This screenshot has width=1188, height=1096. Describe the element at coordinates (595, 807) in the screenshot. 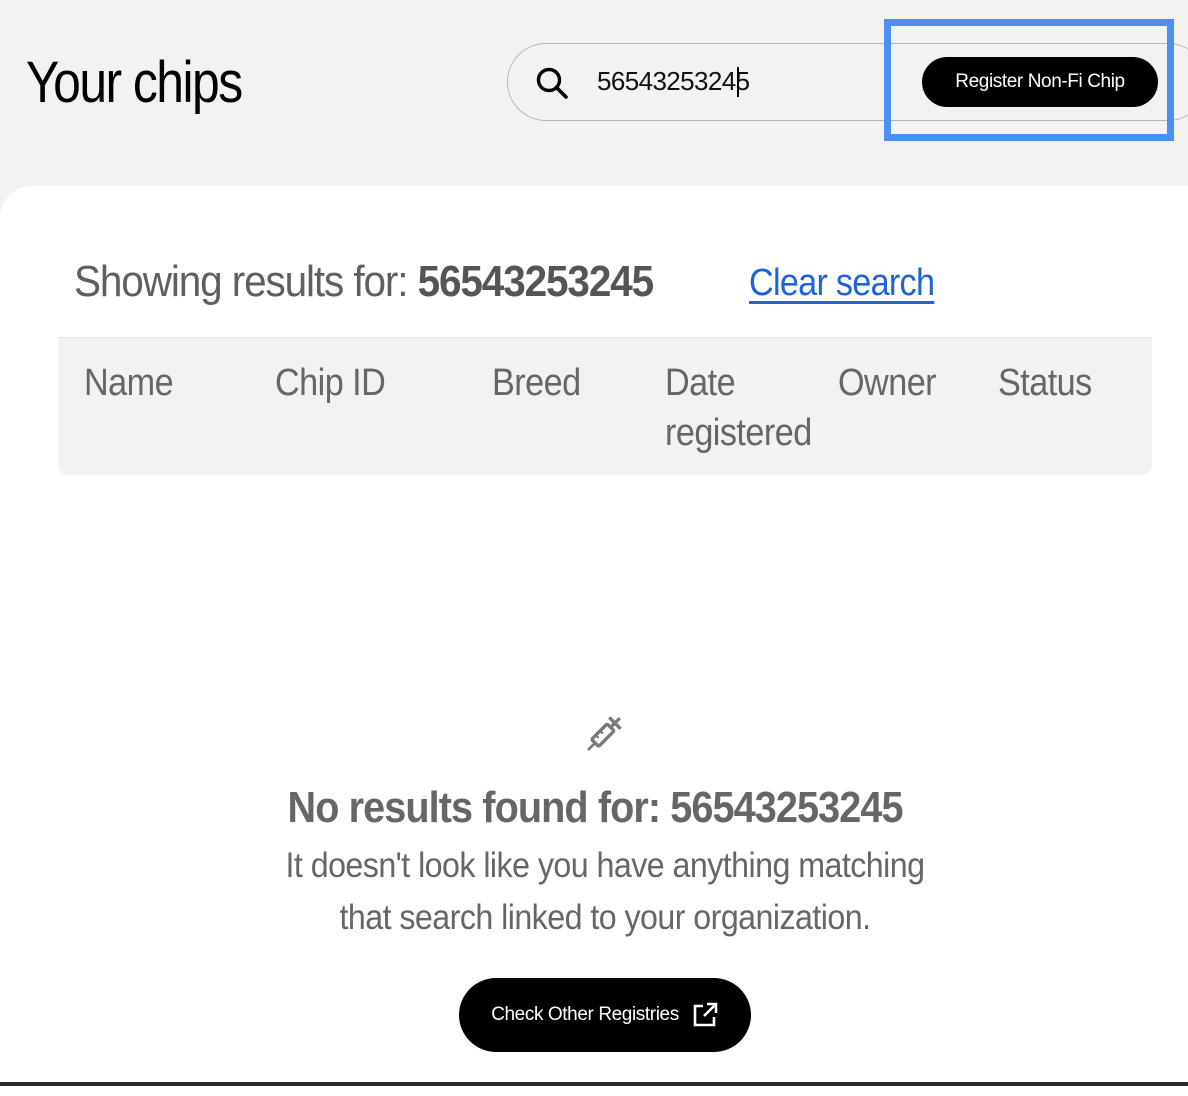

I see `empty-state-title: No results found for: 56543253245` at that location.